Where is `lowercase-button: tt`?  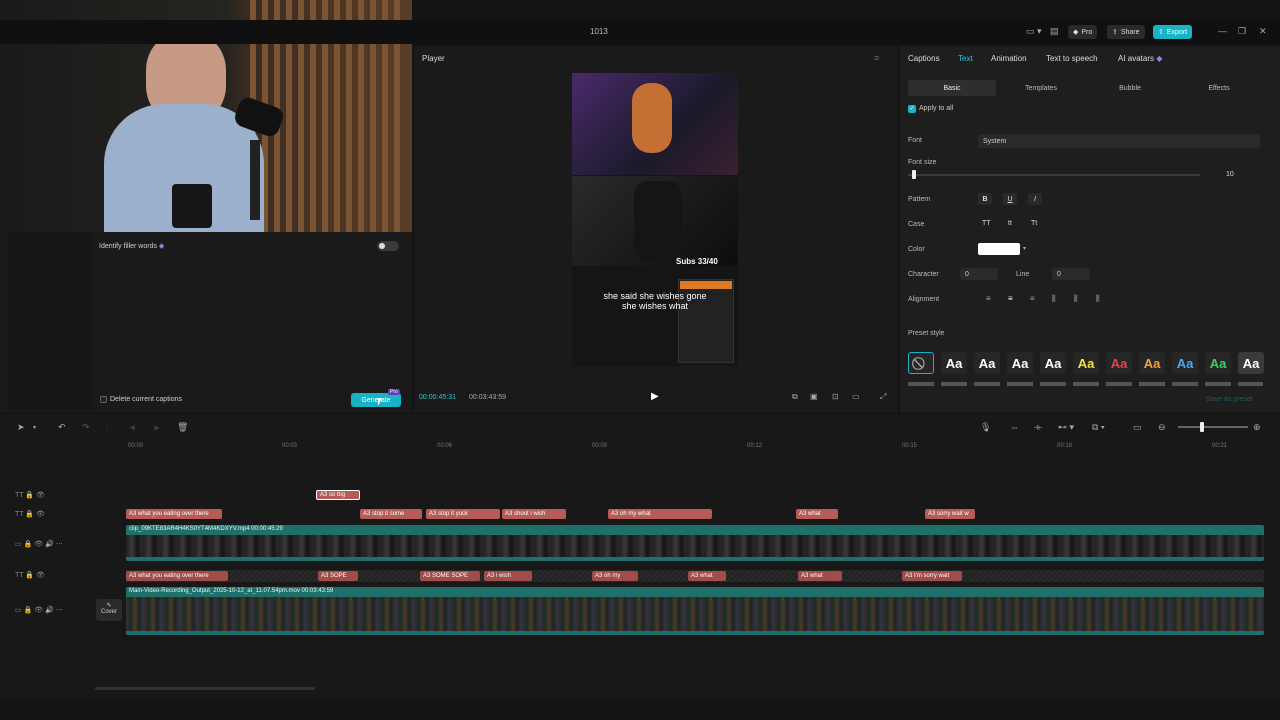
lowercase-button: tt is located at coordinates (1010, 223).